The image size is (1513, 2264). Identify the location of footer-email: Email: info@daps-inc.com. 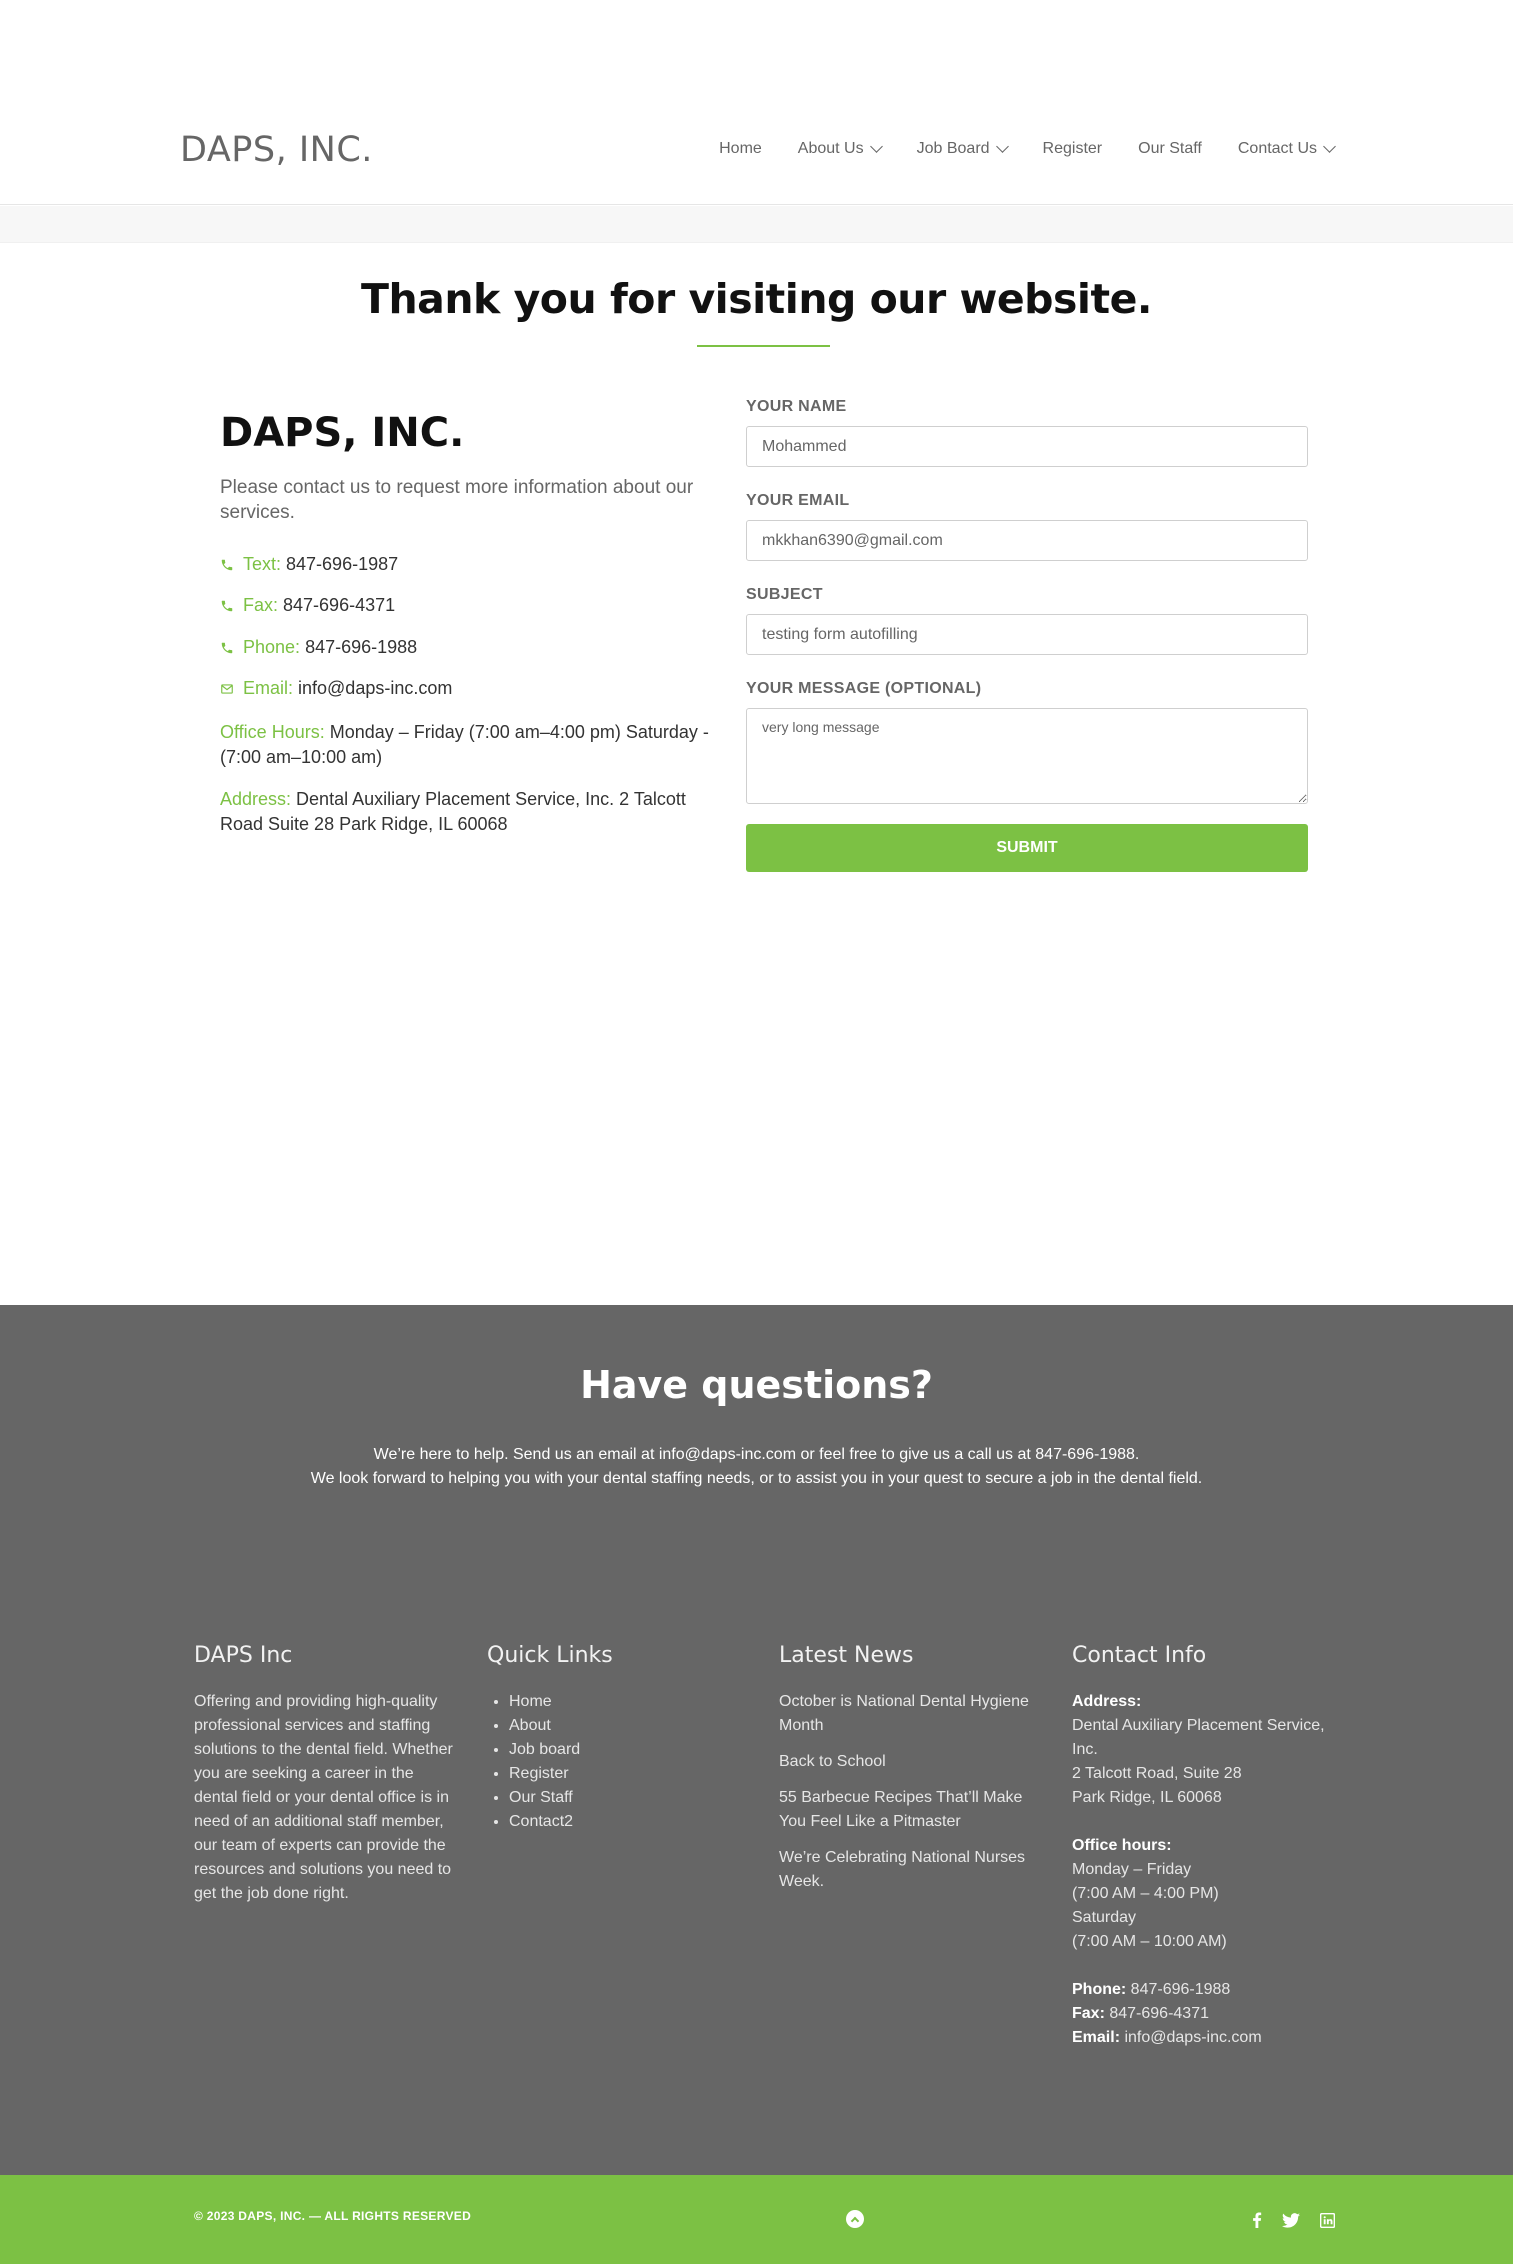
(1204, 2038).